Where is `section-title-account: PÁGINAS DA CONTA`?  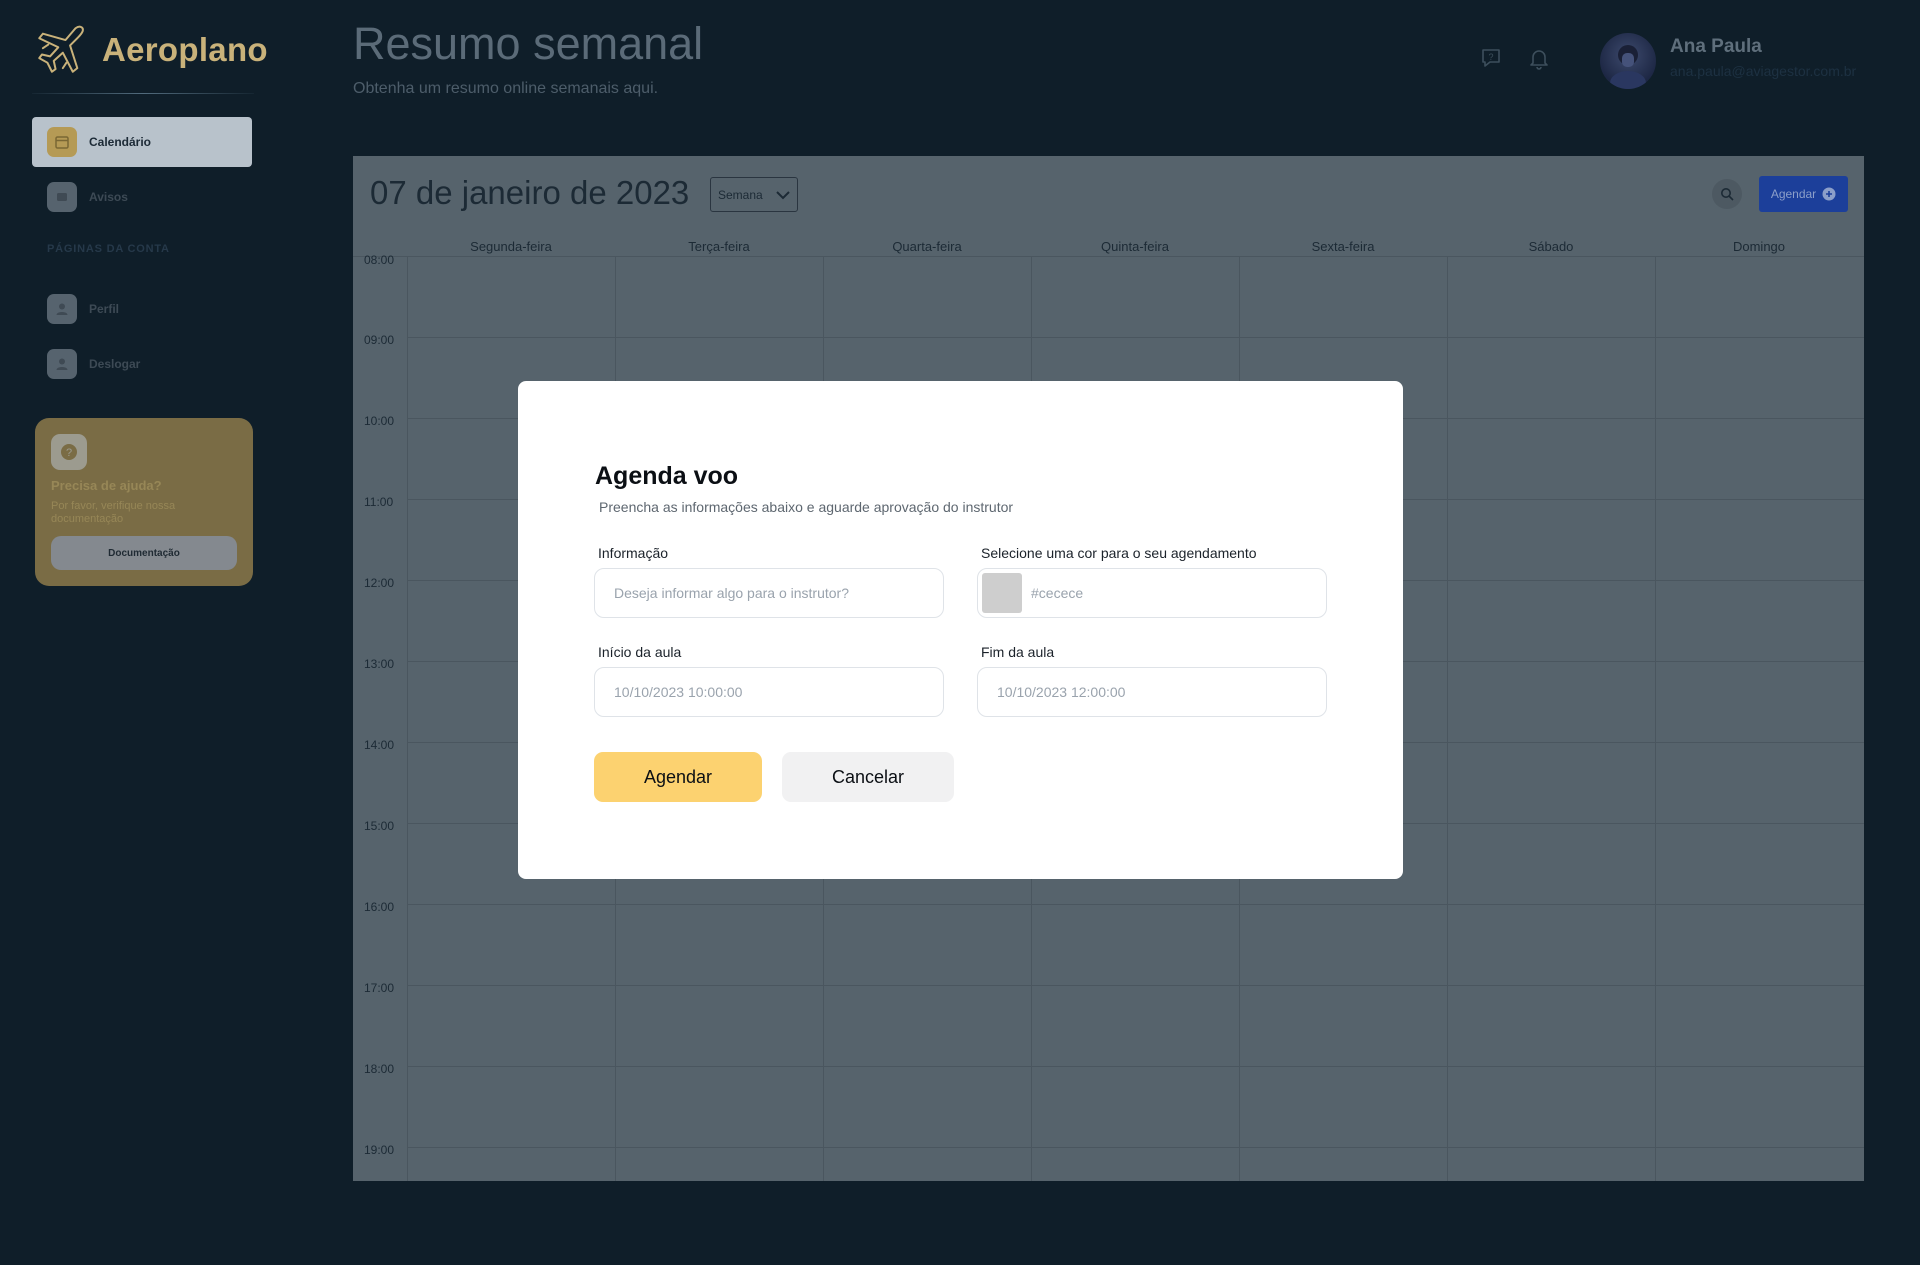
section-title-account: PÁGINAS DA CONTA is located at coordinates (108, 249).